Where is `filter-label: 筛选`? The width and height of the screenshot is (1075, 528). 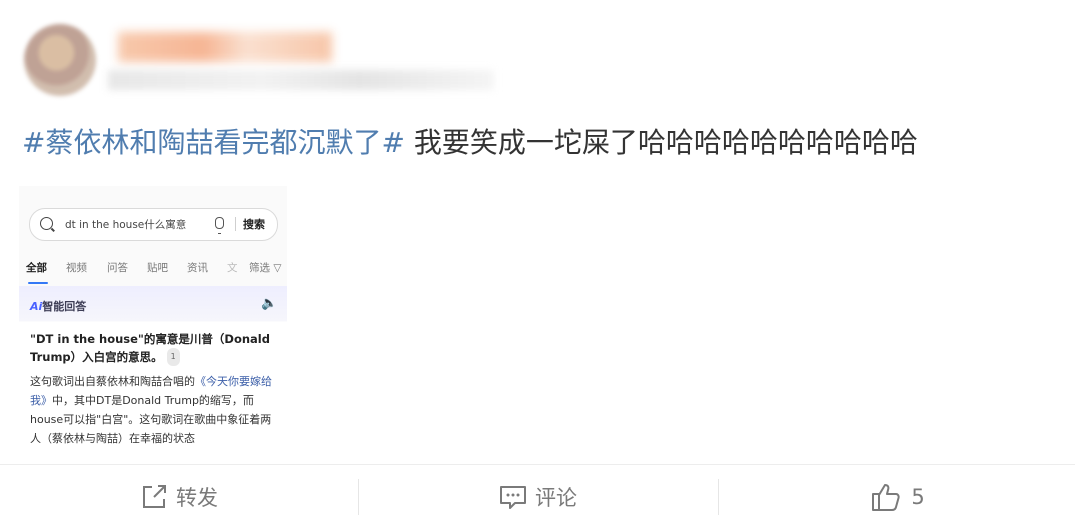
filter-label: 筛选 is located at coordinates (259, 268).